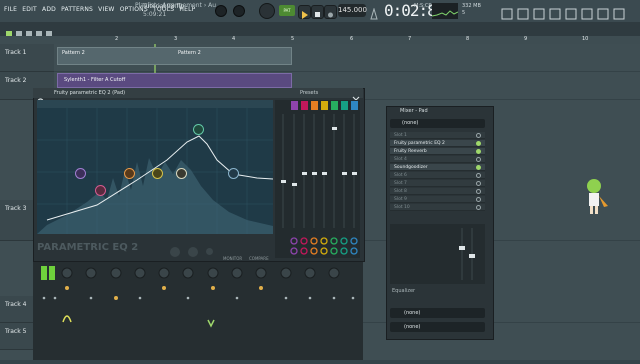 The width and height of the screenshot is (640, 364). I want to click on compare-label: COMPARE, so click(259, 258).